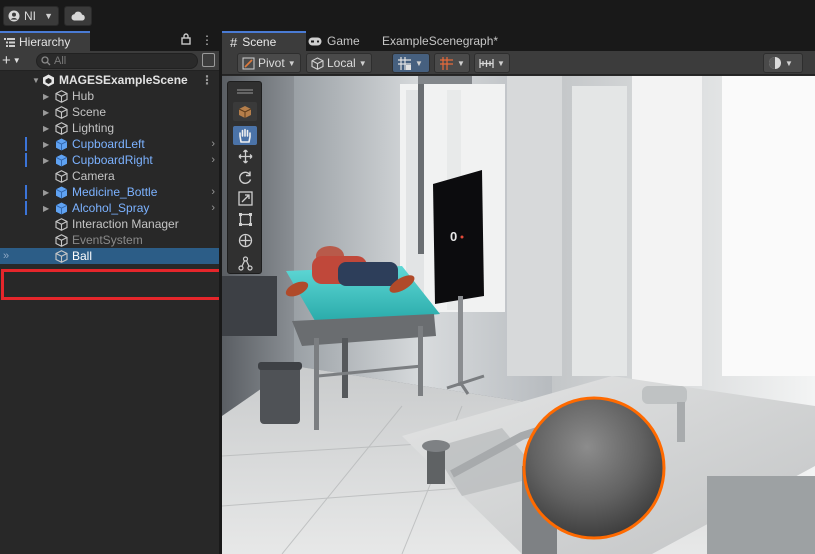 Image resolution: width=815 pixels, height=554 pixels. Describe the element at coordinates (339, 63) in the screenshot. I see `space-dropdown: Local ▼` at that location.